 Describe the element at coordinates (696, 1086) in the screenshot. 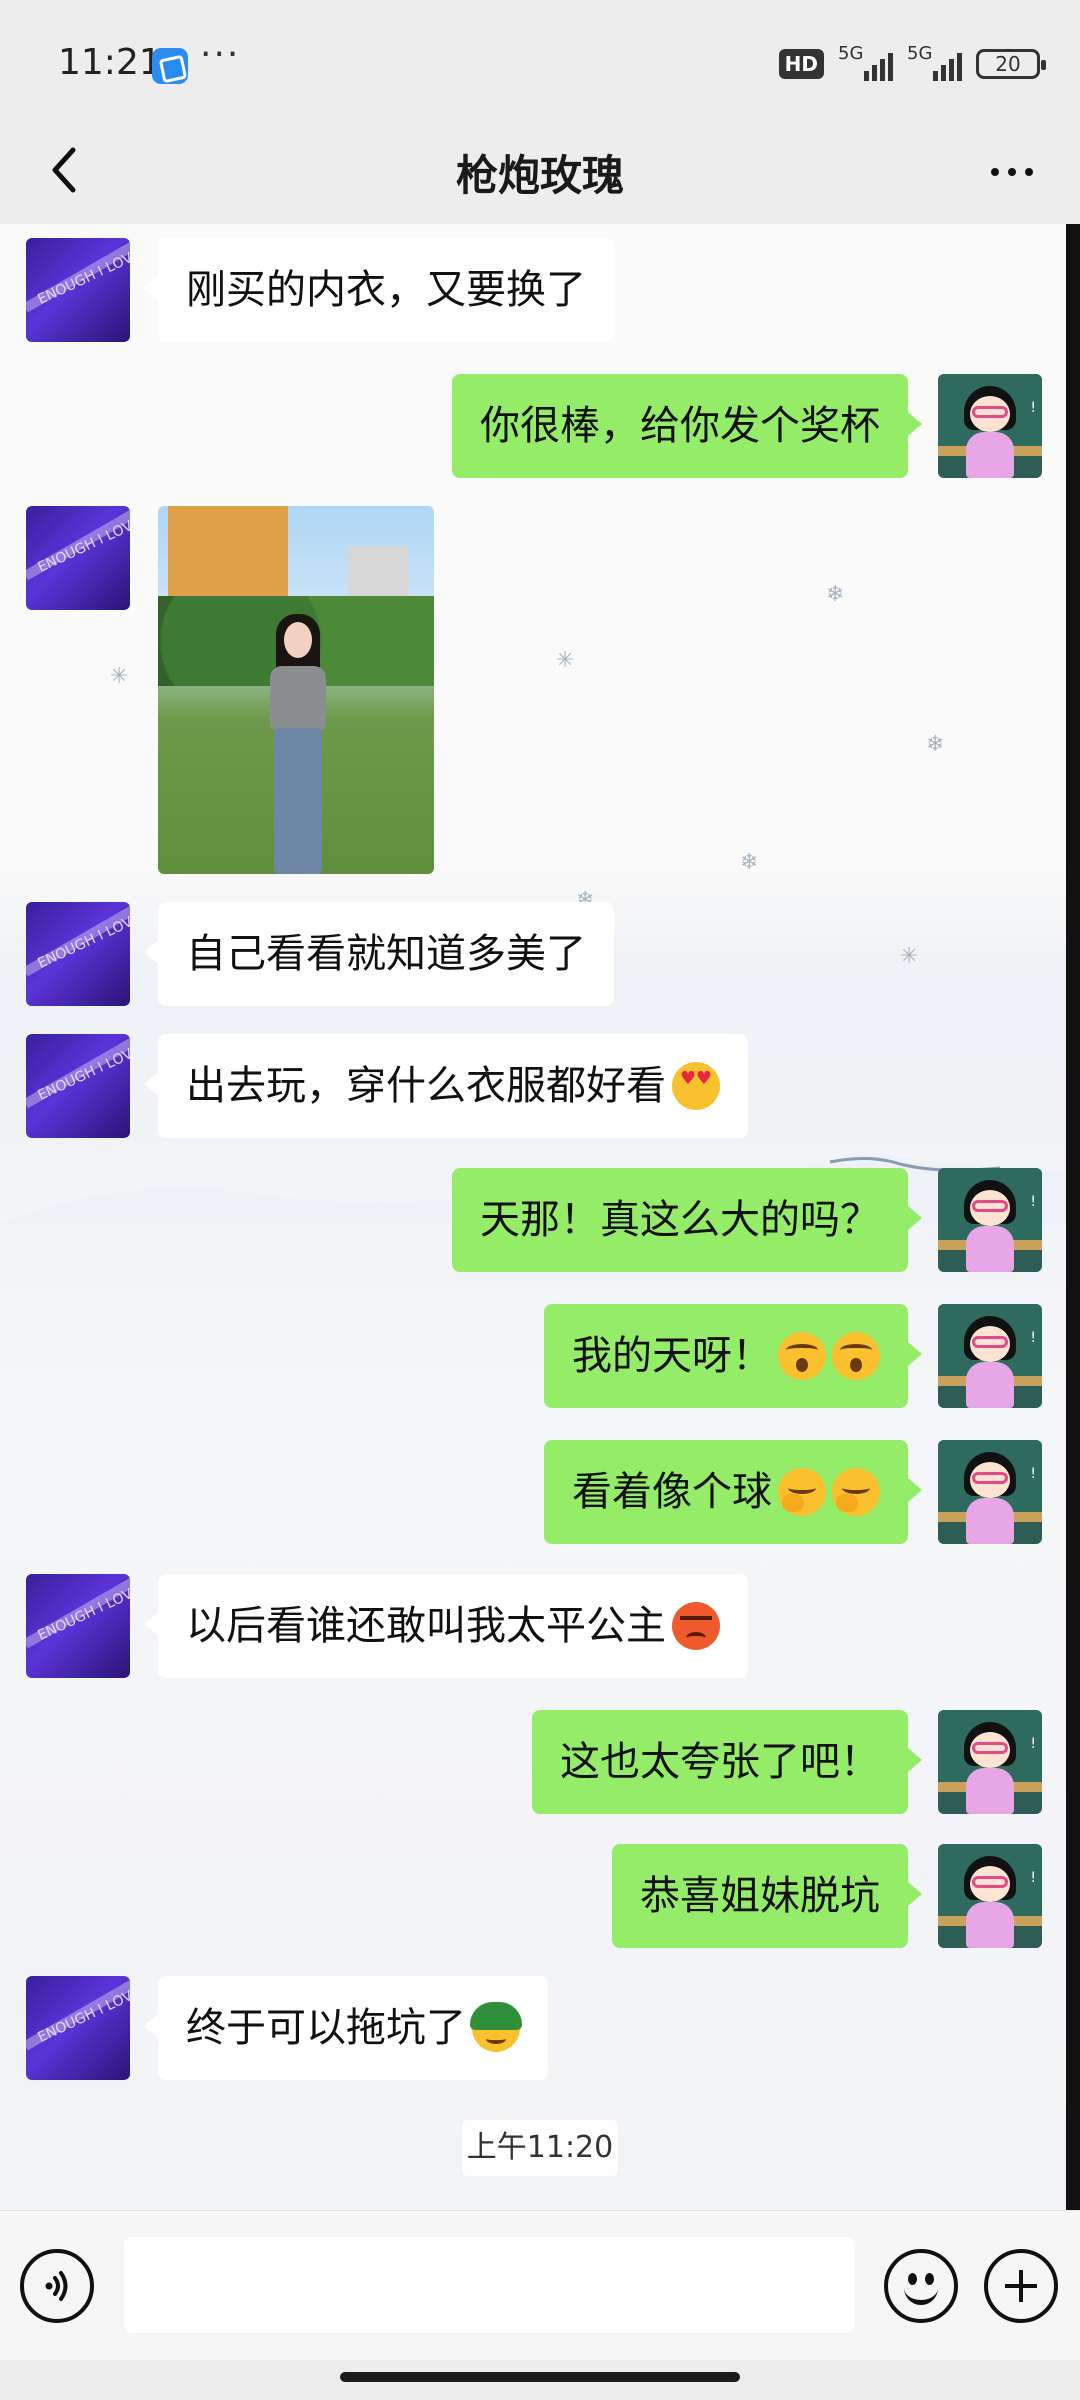

I see `heart-eyes-emoji-icon` at that location.